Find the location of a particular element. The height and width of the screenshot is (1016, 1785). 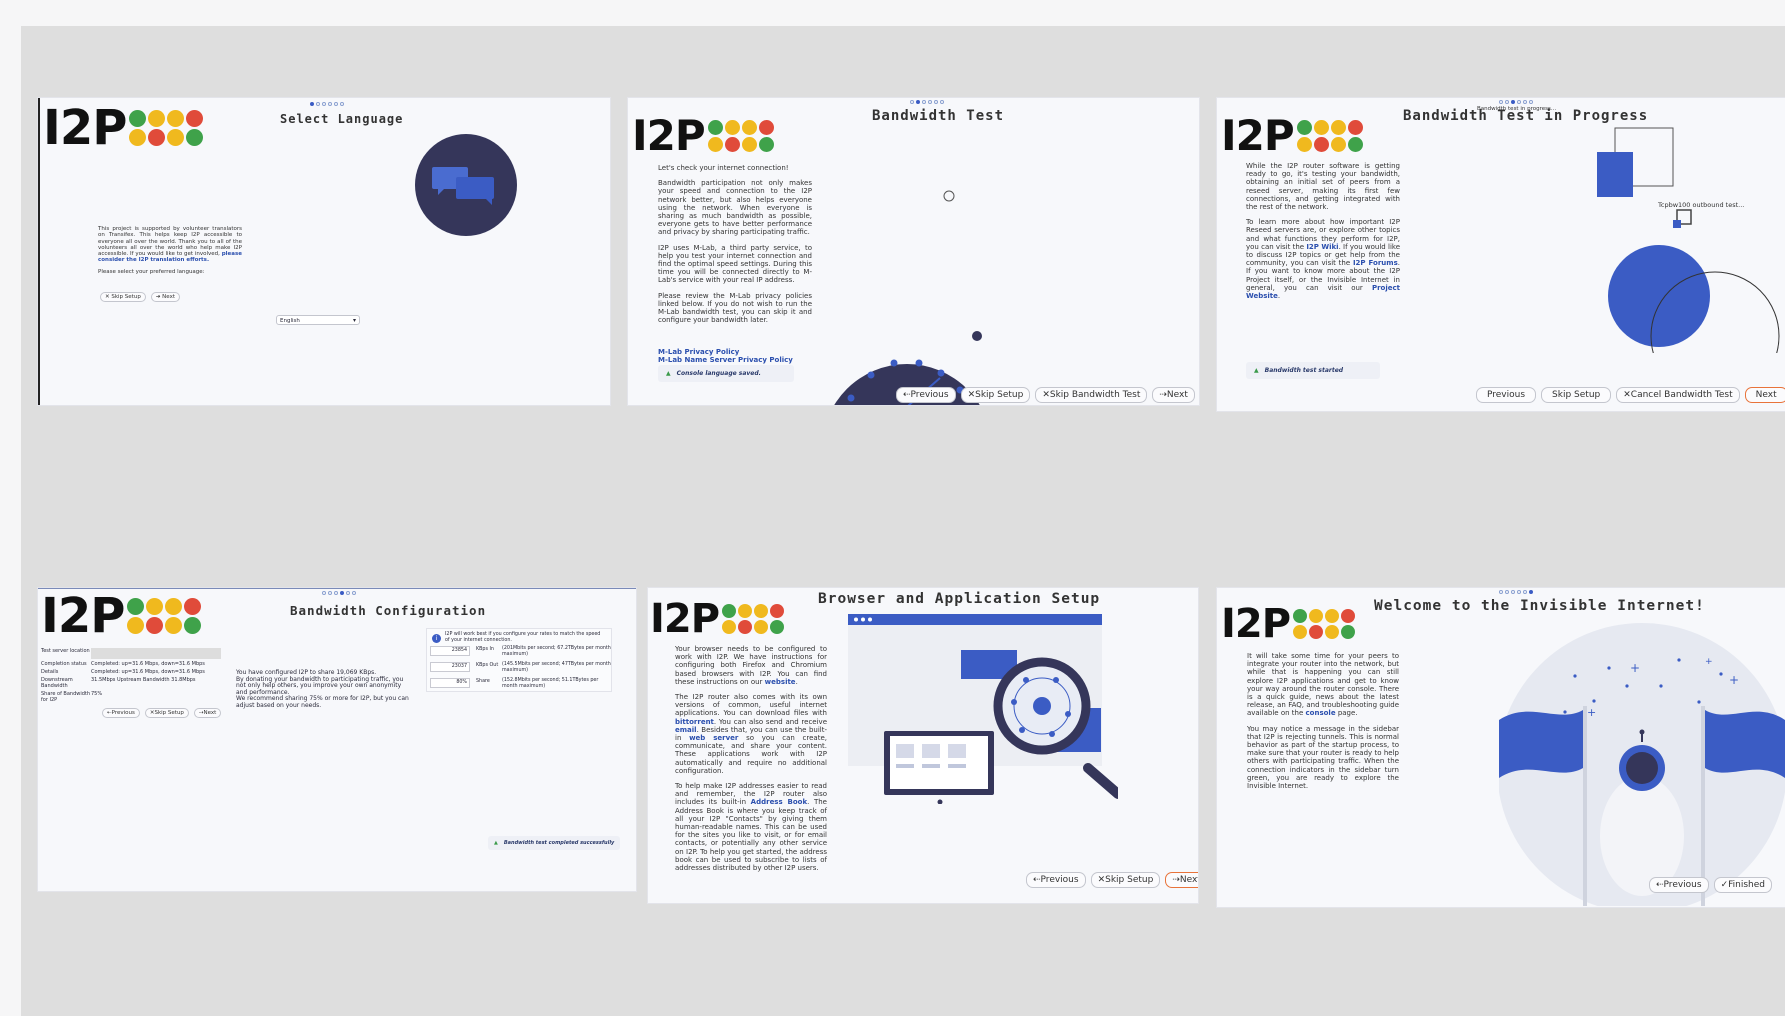

email-link: email is located at coordinates (686, 730).